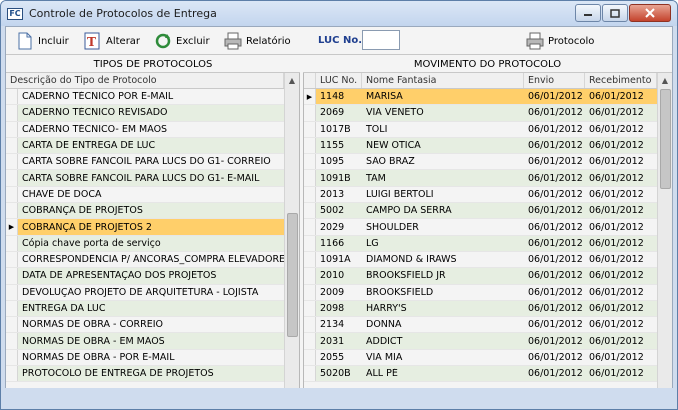 The height and width of the screenshot is (410, 678). I want to click on list-item: ENTREGA DA LUC, so click(145, 309).